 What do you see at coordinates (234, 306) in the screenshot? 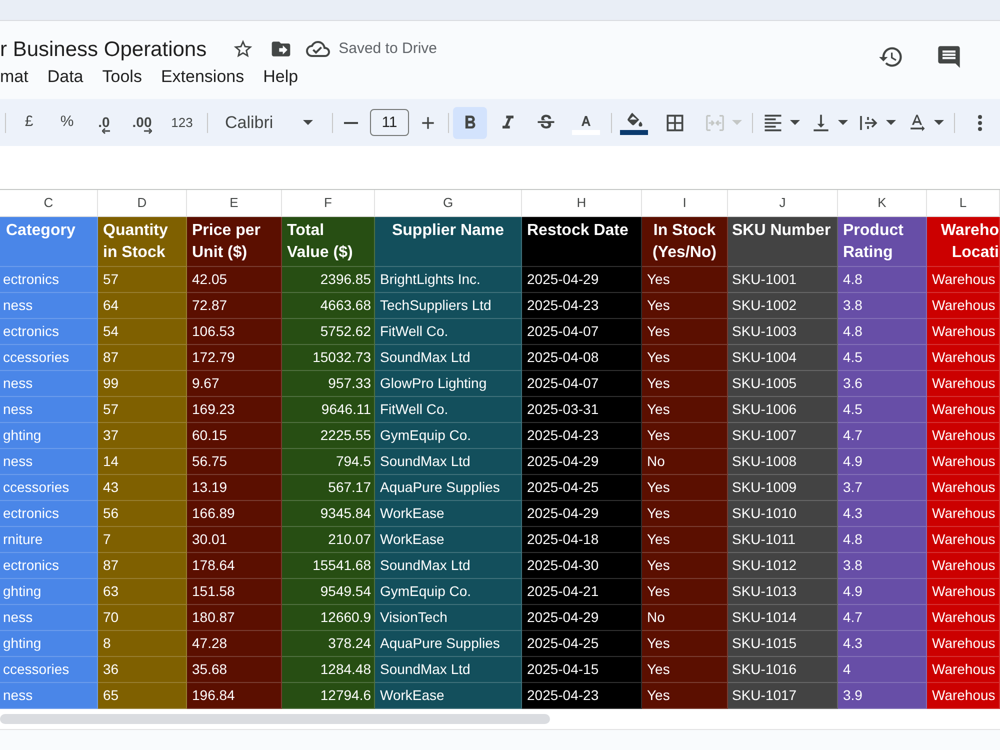
I see `table-cell: 72.87` at bounding box center [234, 306].